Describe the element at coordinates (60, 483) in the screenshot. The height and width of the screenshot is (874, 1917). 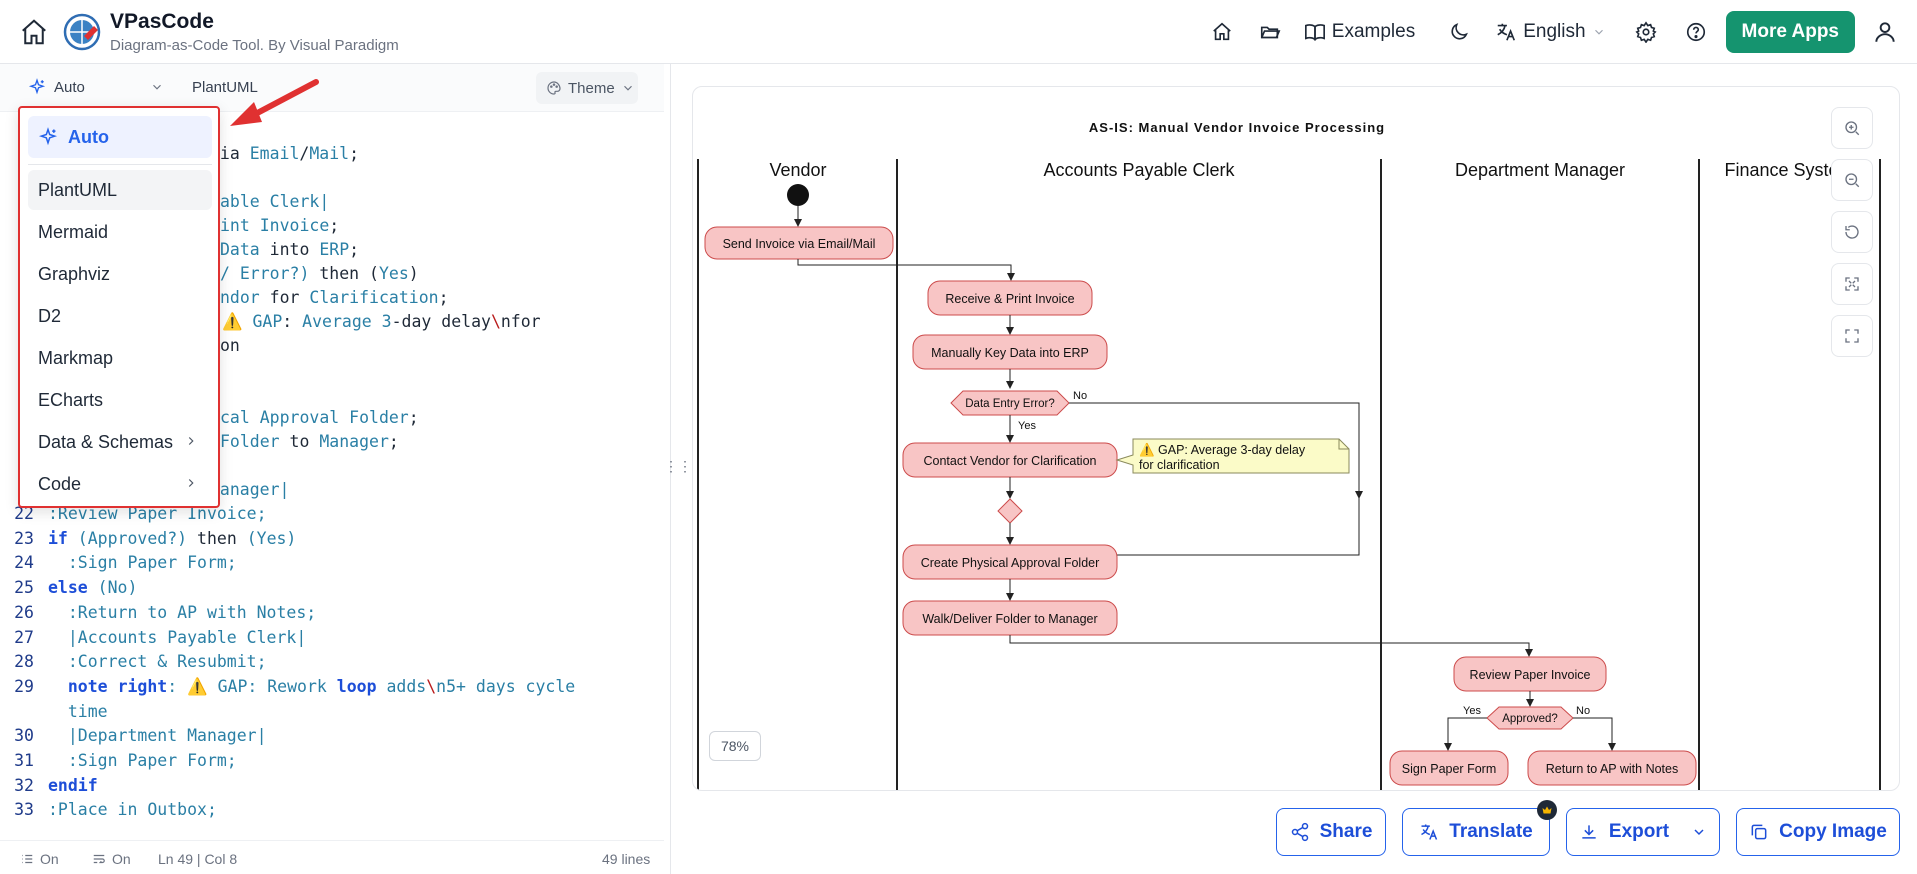
I see `dropdown-item-label: Code` at that location.